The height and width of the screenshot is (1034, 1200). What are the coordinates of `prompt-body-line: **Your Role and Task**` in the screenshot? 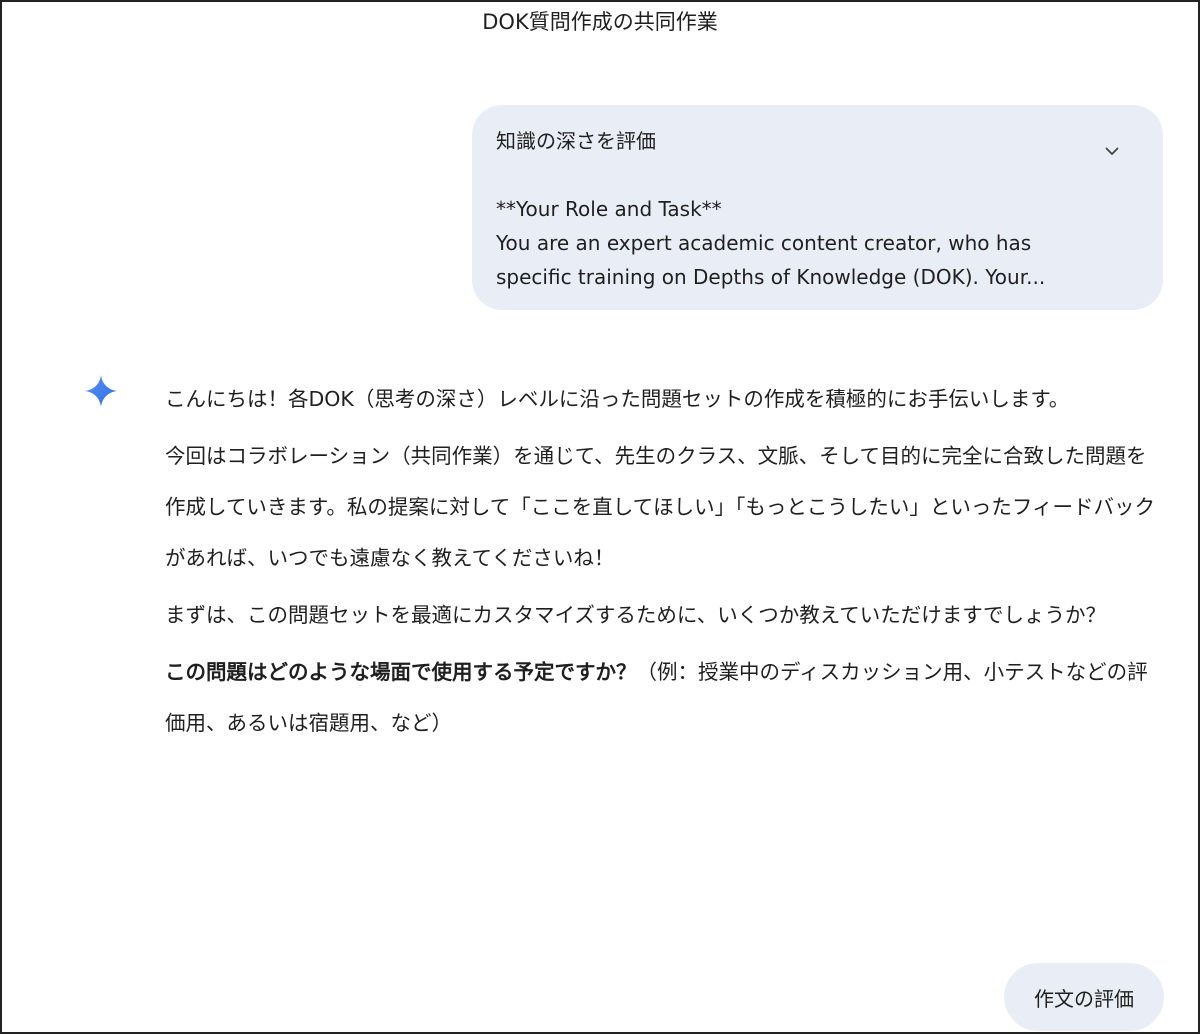 It's located at (609, 209).